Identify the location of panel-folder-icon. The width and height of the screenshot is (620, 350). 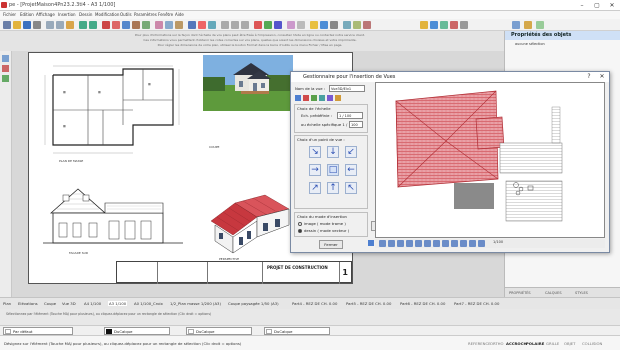
(528, 25).